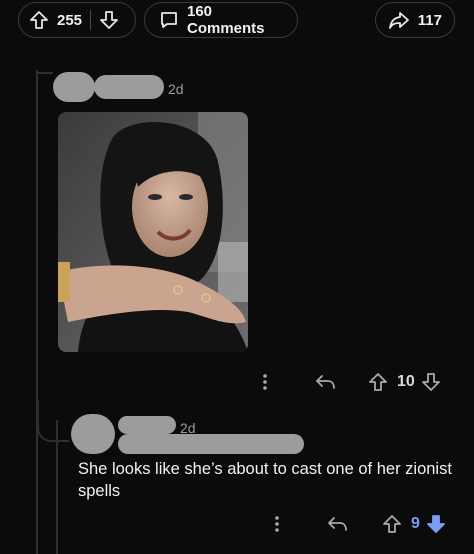 The image size is (474, 554). Describe the element at coordinates (169, 20) in the screenshot. I see `comment-bubble-icon` at that location.